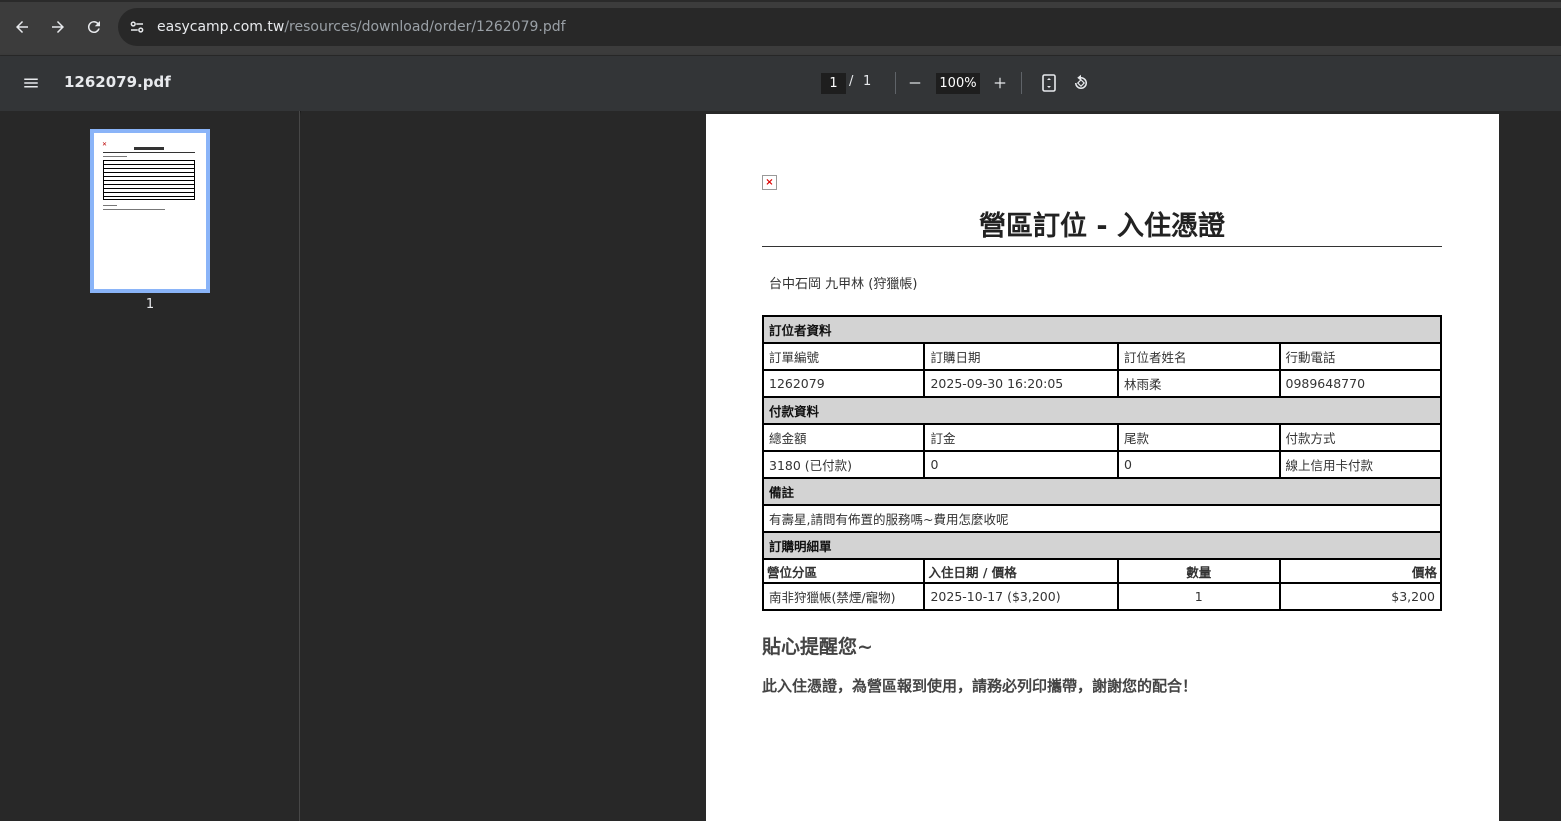 This screenshot has width=1561, height=821. I want to click on section-row: 付款資料, so click(1102, 410).